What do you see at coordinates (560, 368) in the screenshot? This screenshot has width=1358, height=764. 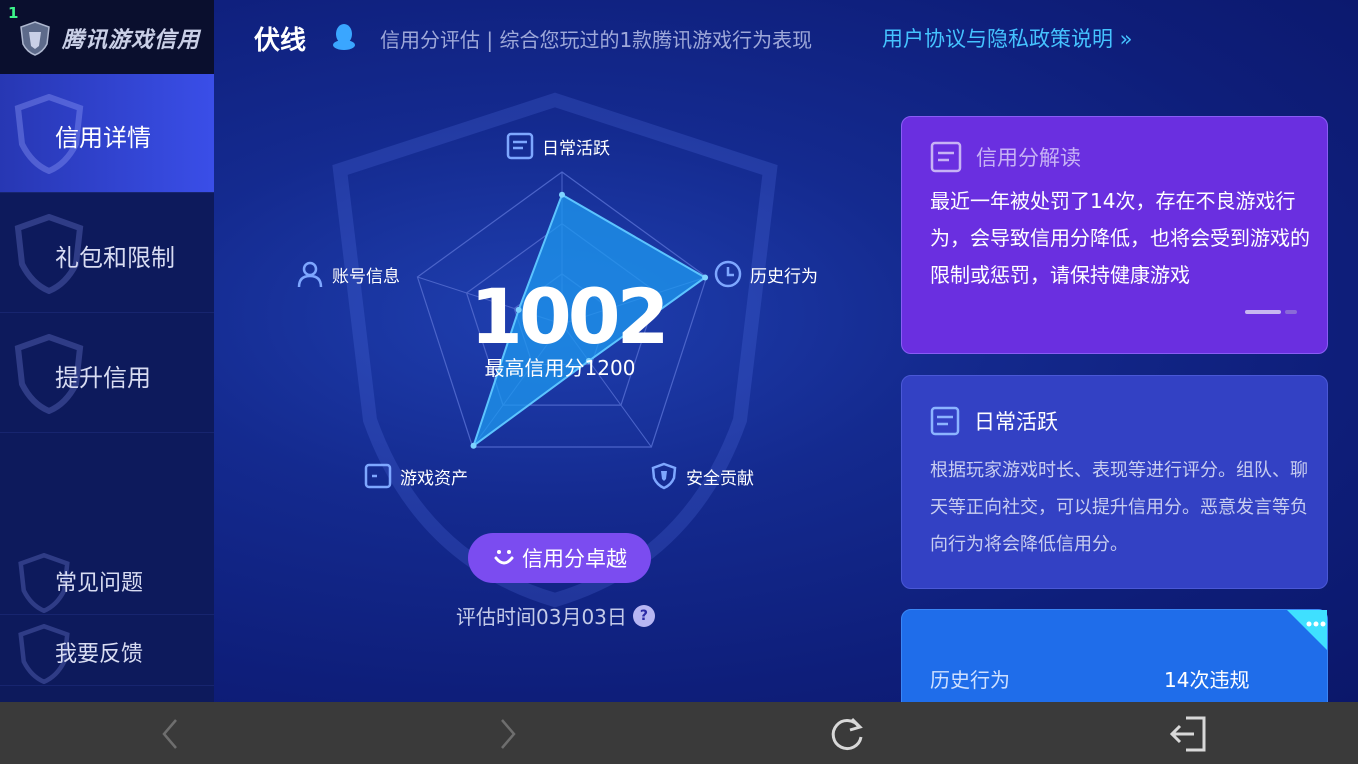 I see `max-credit-score: 最高信用分1200` at bounding box center [560, 368].